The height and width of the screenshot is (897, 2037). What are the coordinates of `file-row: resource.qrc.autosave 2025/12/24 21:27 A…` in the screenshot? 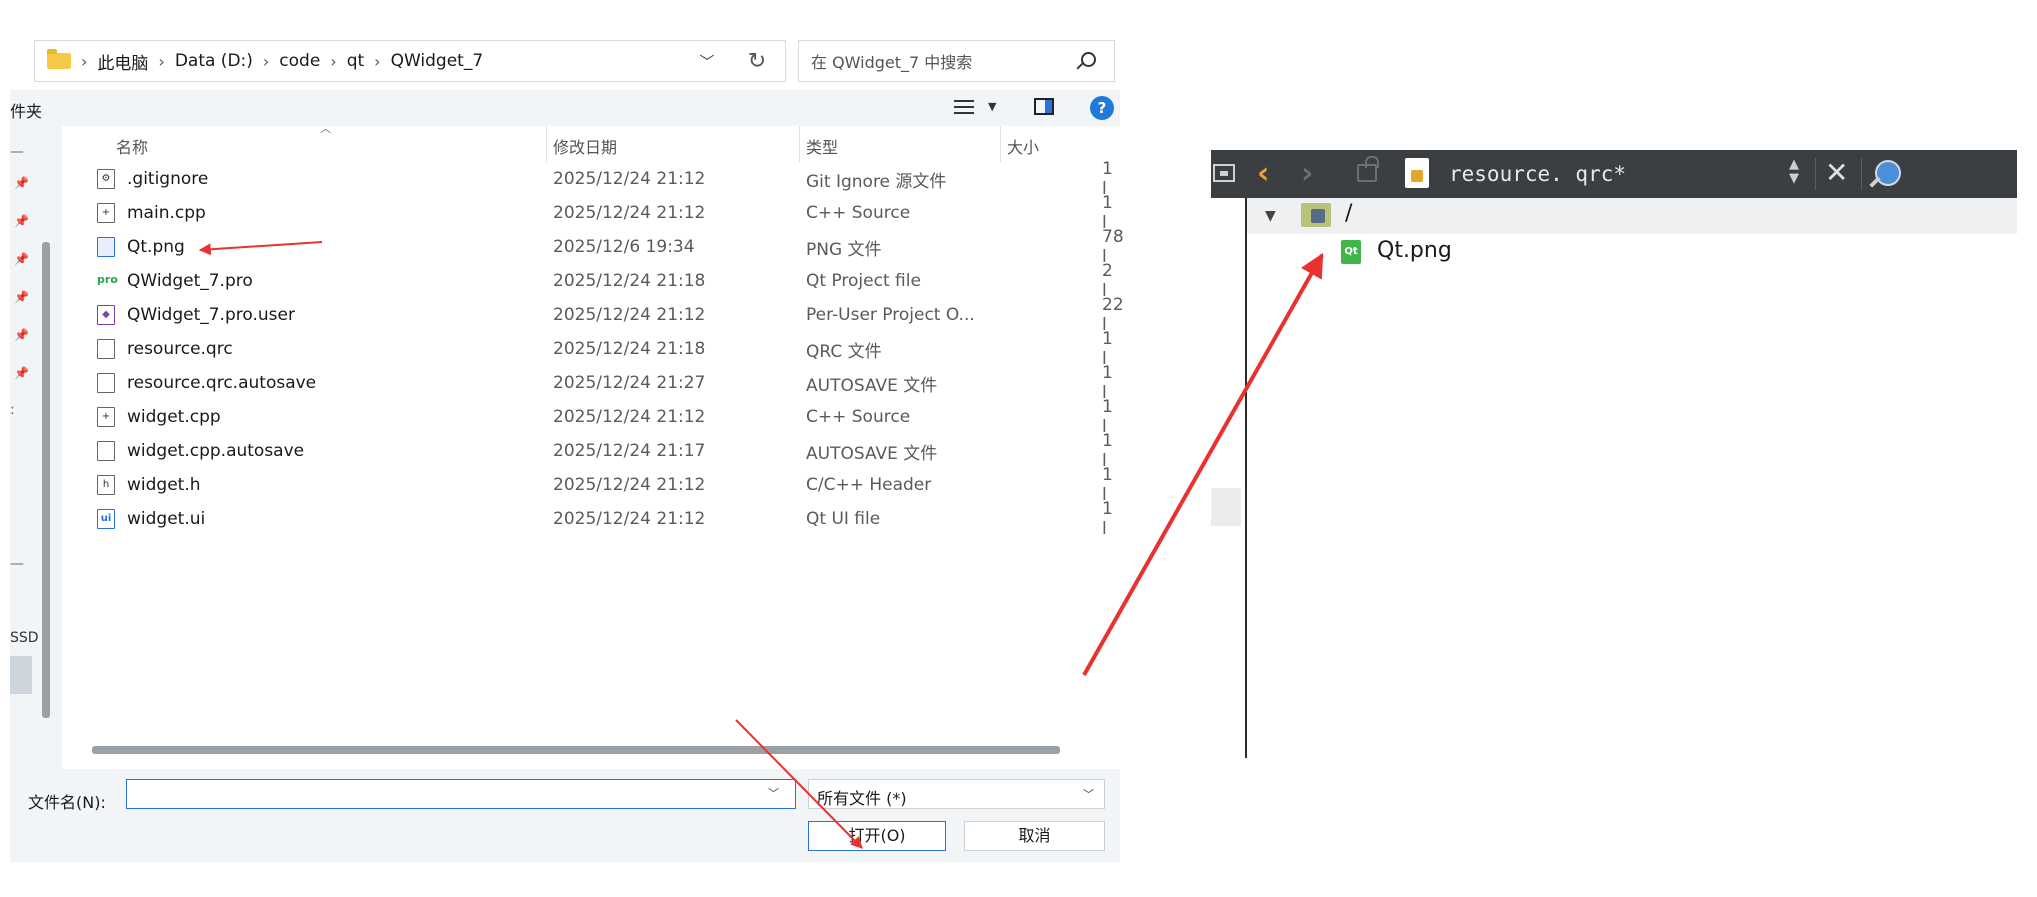 It's located at (591, 383).